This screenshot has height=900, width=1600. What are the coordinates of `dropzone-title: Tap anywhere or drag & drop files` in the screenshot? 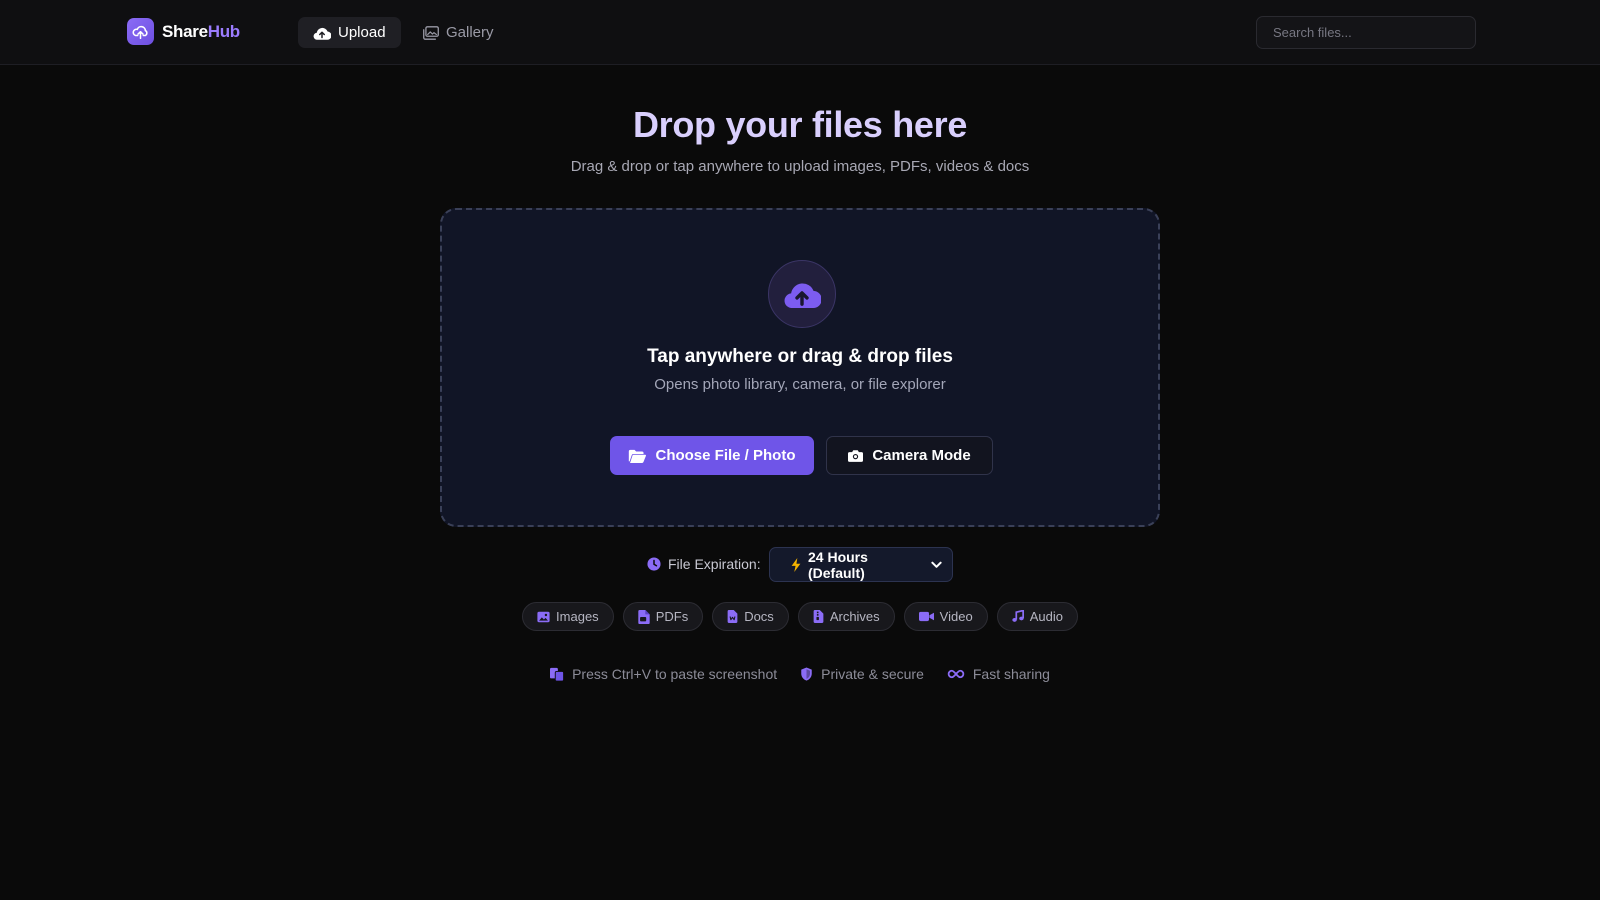 It's located at (800, 356).